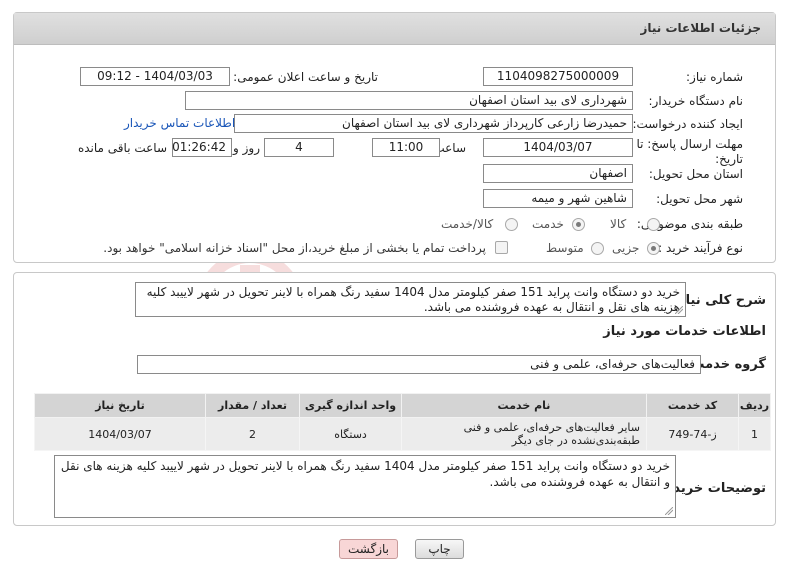 The image size is (788, 574). I want to click on summary-label: شرح کلی نیاز:, so click(719, 300).